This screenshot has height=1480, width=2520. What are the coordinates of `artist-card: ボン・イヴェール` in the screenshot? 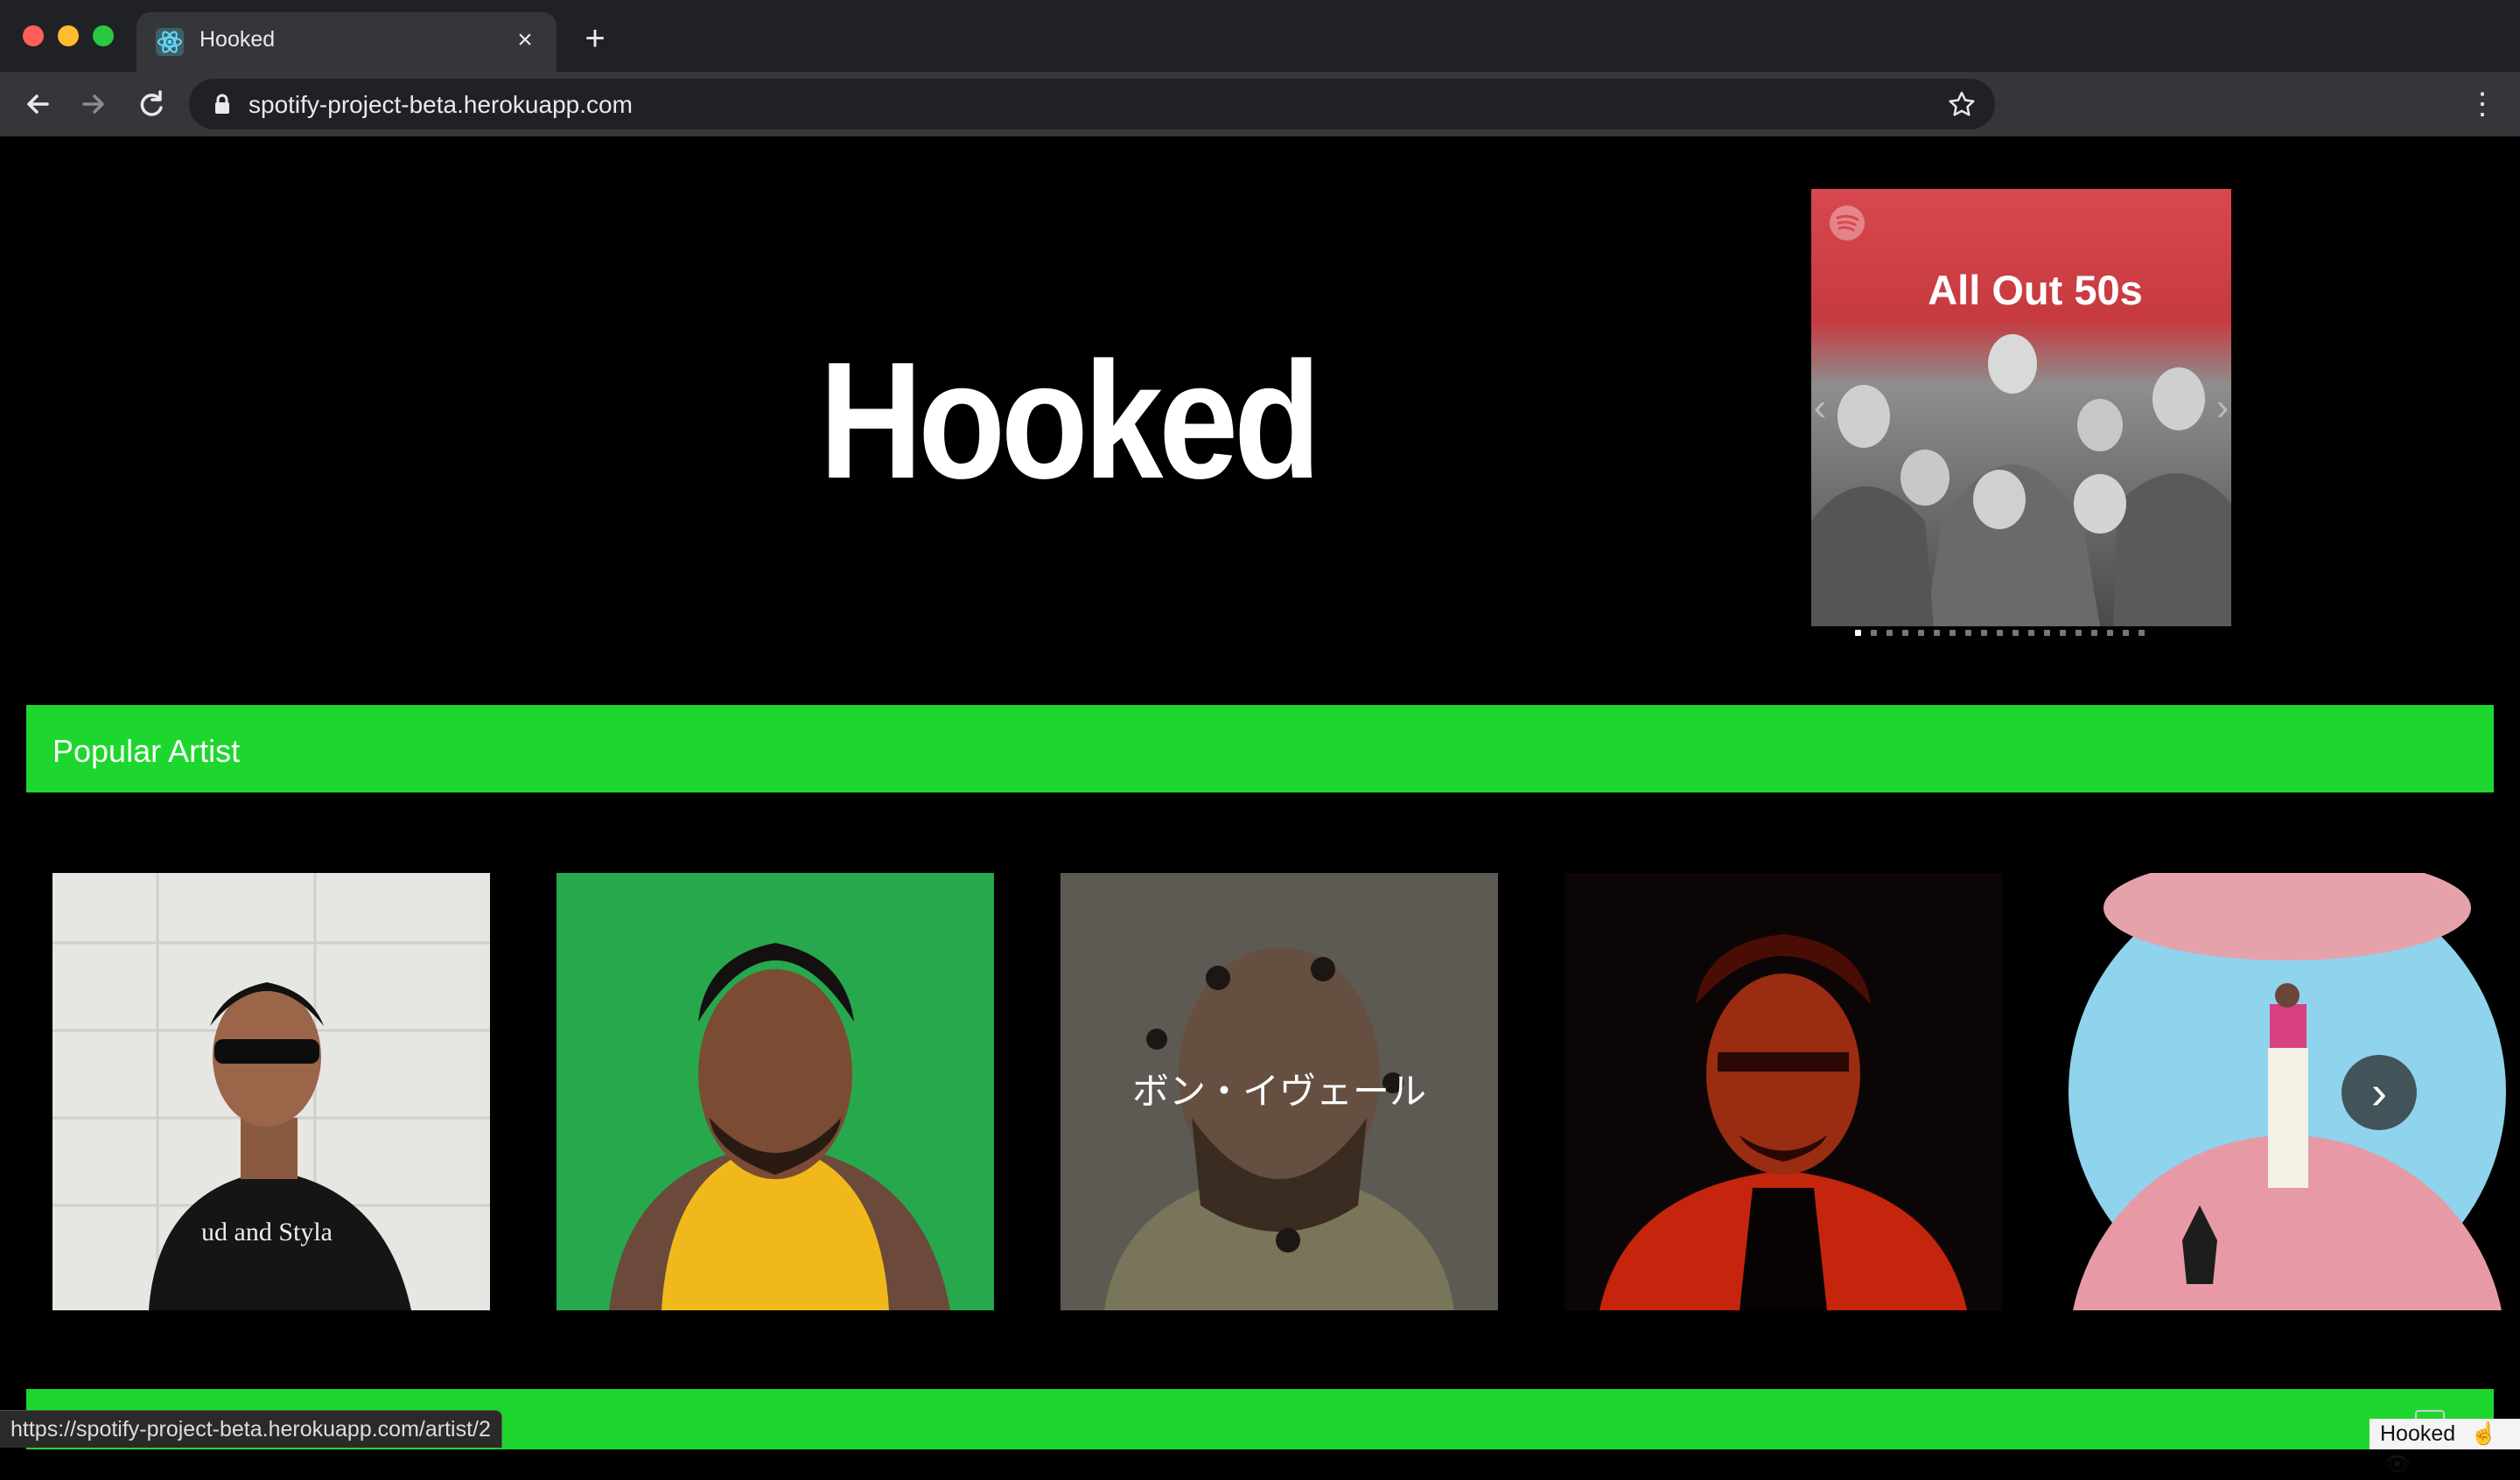 It's located at (1279, 1092).